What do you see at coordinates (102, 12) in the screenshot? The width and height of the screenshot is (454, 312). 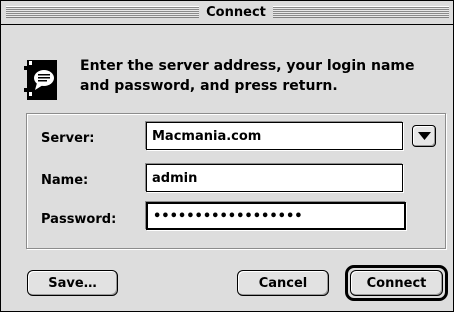 I see `title-bar-stripes-left` at bounding box center [102, 12].